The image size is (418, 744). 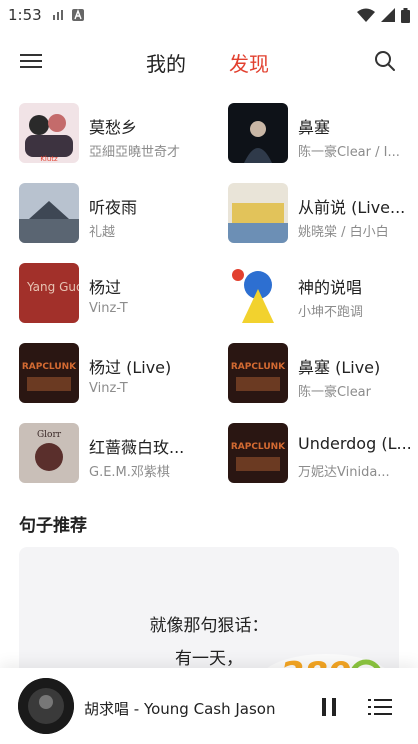 What do you see at coordinates (49, 453) in the screenshot?
I see `song-cover: Glorr` at bounding box center [49, 453].